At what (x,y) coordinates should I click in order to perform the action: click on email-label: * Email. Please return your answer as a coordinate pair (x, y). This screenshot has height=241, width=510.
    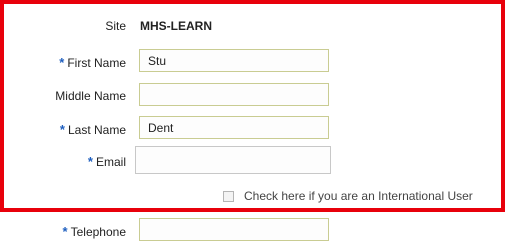
    Looking at the image, I should click on (107, 161).